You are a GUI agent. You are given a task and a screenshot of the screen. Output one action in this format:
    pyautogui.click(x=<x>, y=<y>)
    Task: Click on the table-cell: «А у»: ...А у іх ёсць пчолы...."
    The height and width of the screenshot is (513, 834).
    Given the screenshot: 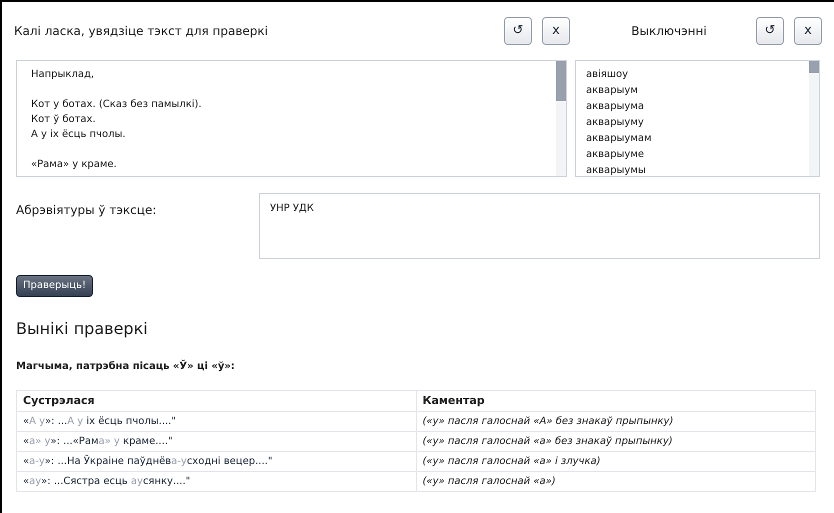 What is the action you would take?
    pyautogui.click(x=216, y=422)
    